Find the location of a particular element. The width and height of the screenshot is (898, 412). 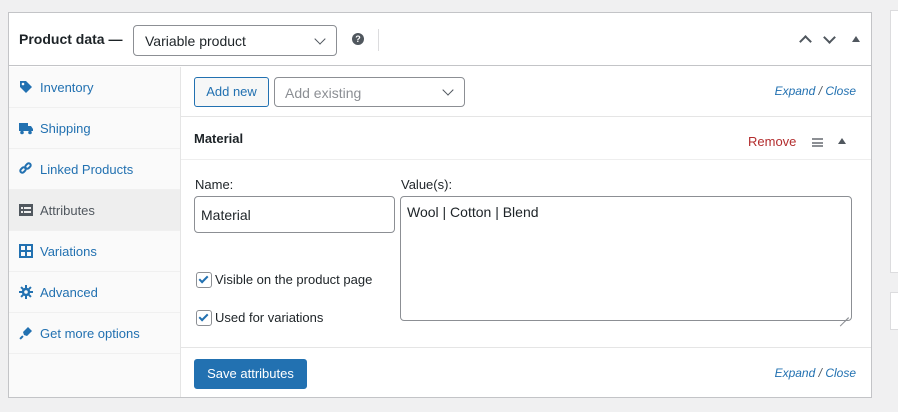

link-icon is located at coordinates (25, 168).